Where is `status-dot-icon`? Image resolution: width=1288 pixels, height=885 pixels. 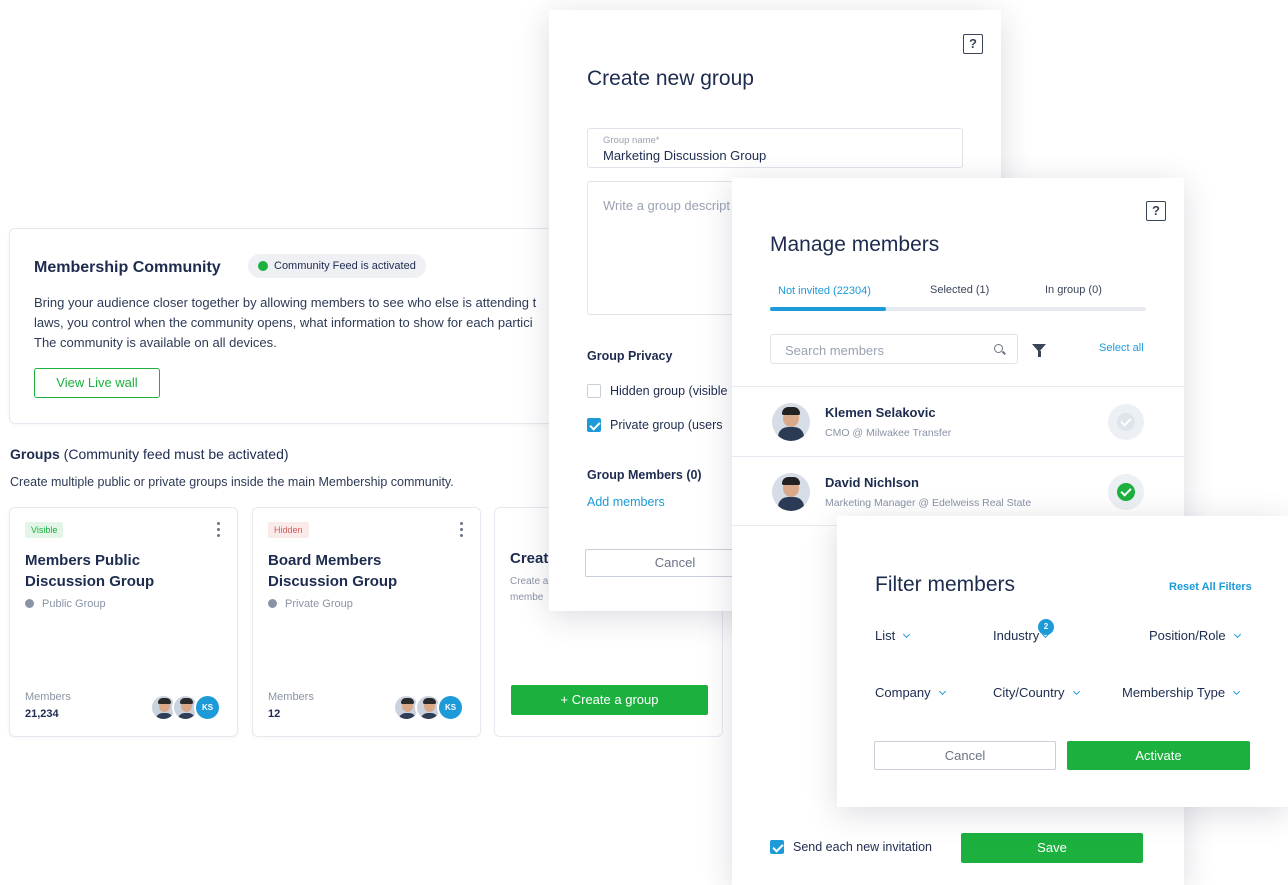 status-dot-icon is located at coordinates (263, 266).